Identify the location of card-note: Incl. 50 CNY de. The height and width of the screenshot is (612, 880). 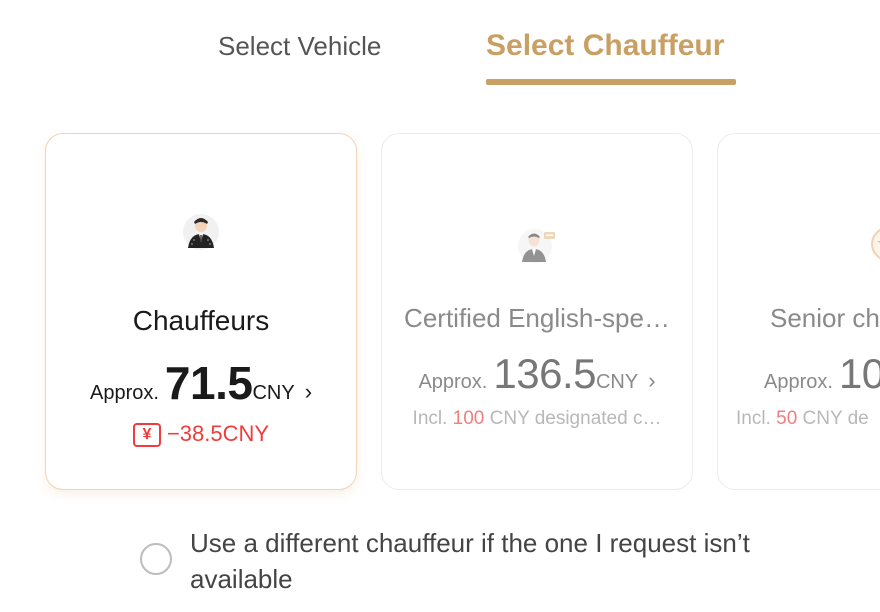
(808, 419).